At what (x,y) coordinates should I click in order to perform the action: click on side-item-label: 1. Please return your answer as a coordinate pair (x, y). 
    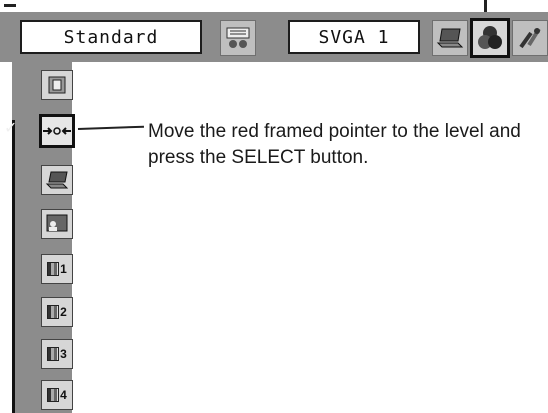
    Looking at the image, I should click on (63, 269).